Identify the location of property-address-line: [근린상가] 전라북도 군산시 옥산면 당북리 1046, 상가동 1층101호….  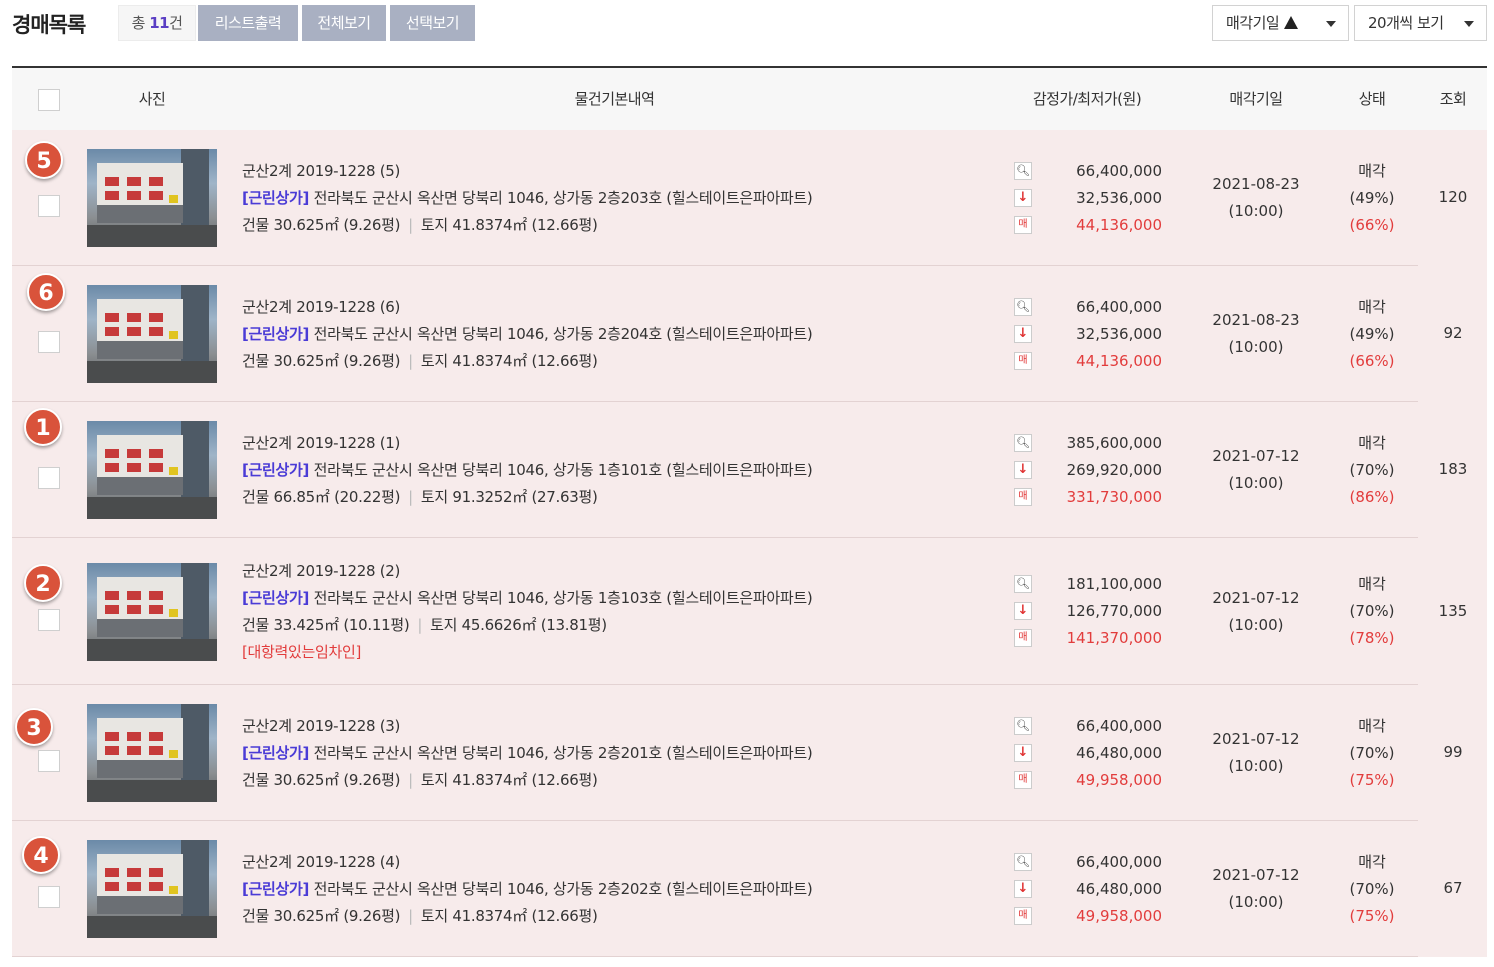
(527, 470).